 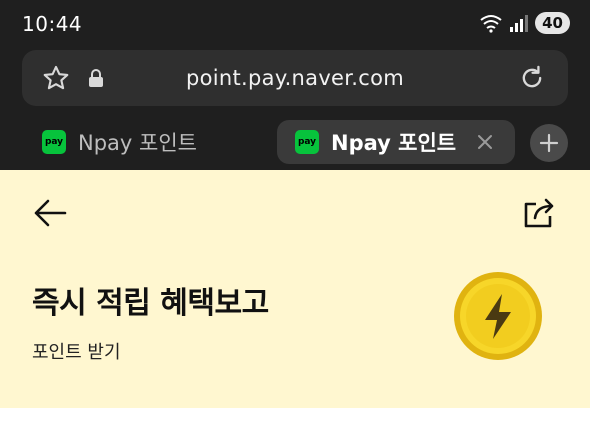 I want to click on signal-icon, so click(x=519, y=23).